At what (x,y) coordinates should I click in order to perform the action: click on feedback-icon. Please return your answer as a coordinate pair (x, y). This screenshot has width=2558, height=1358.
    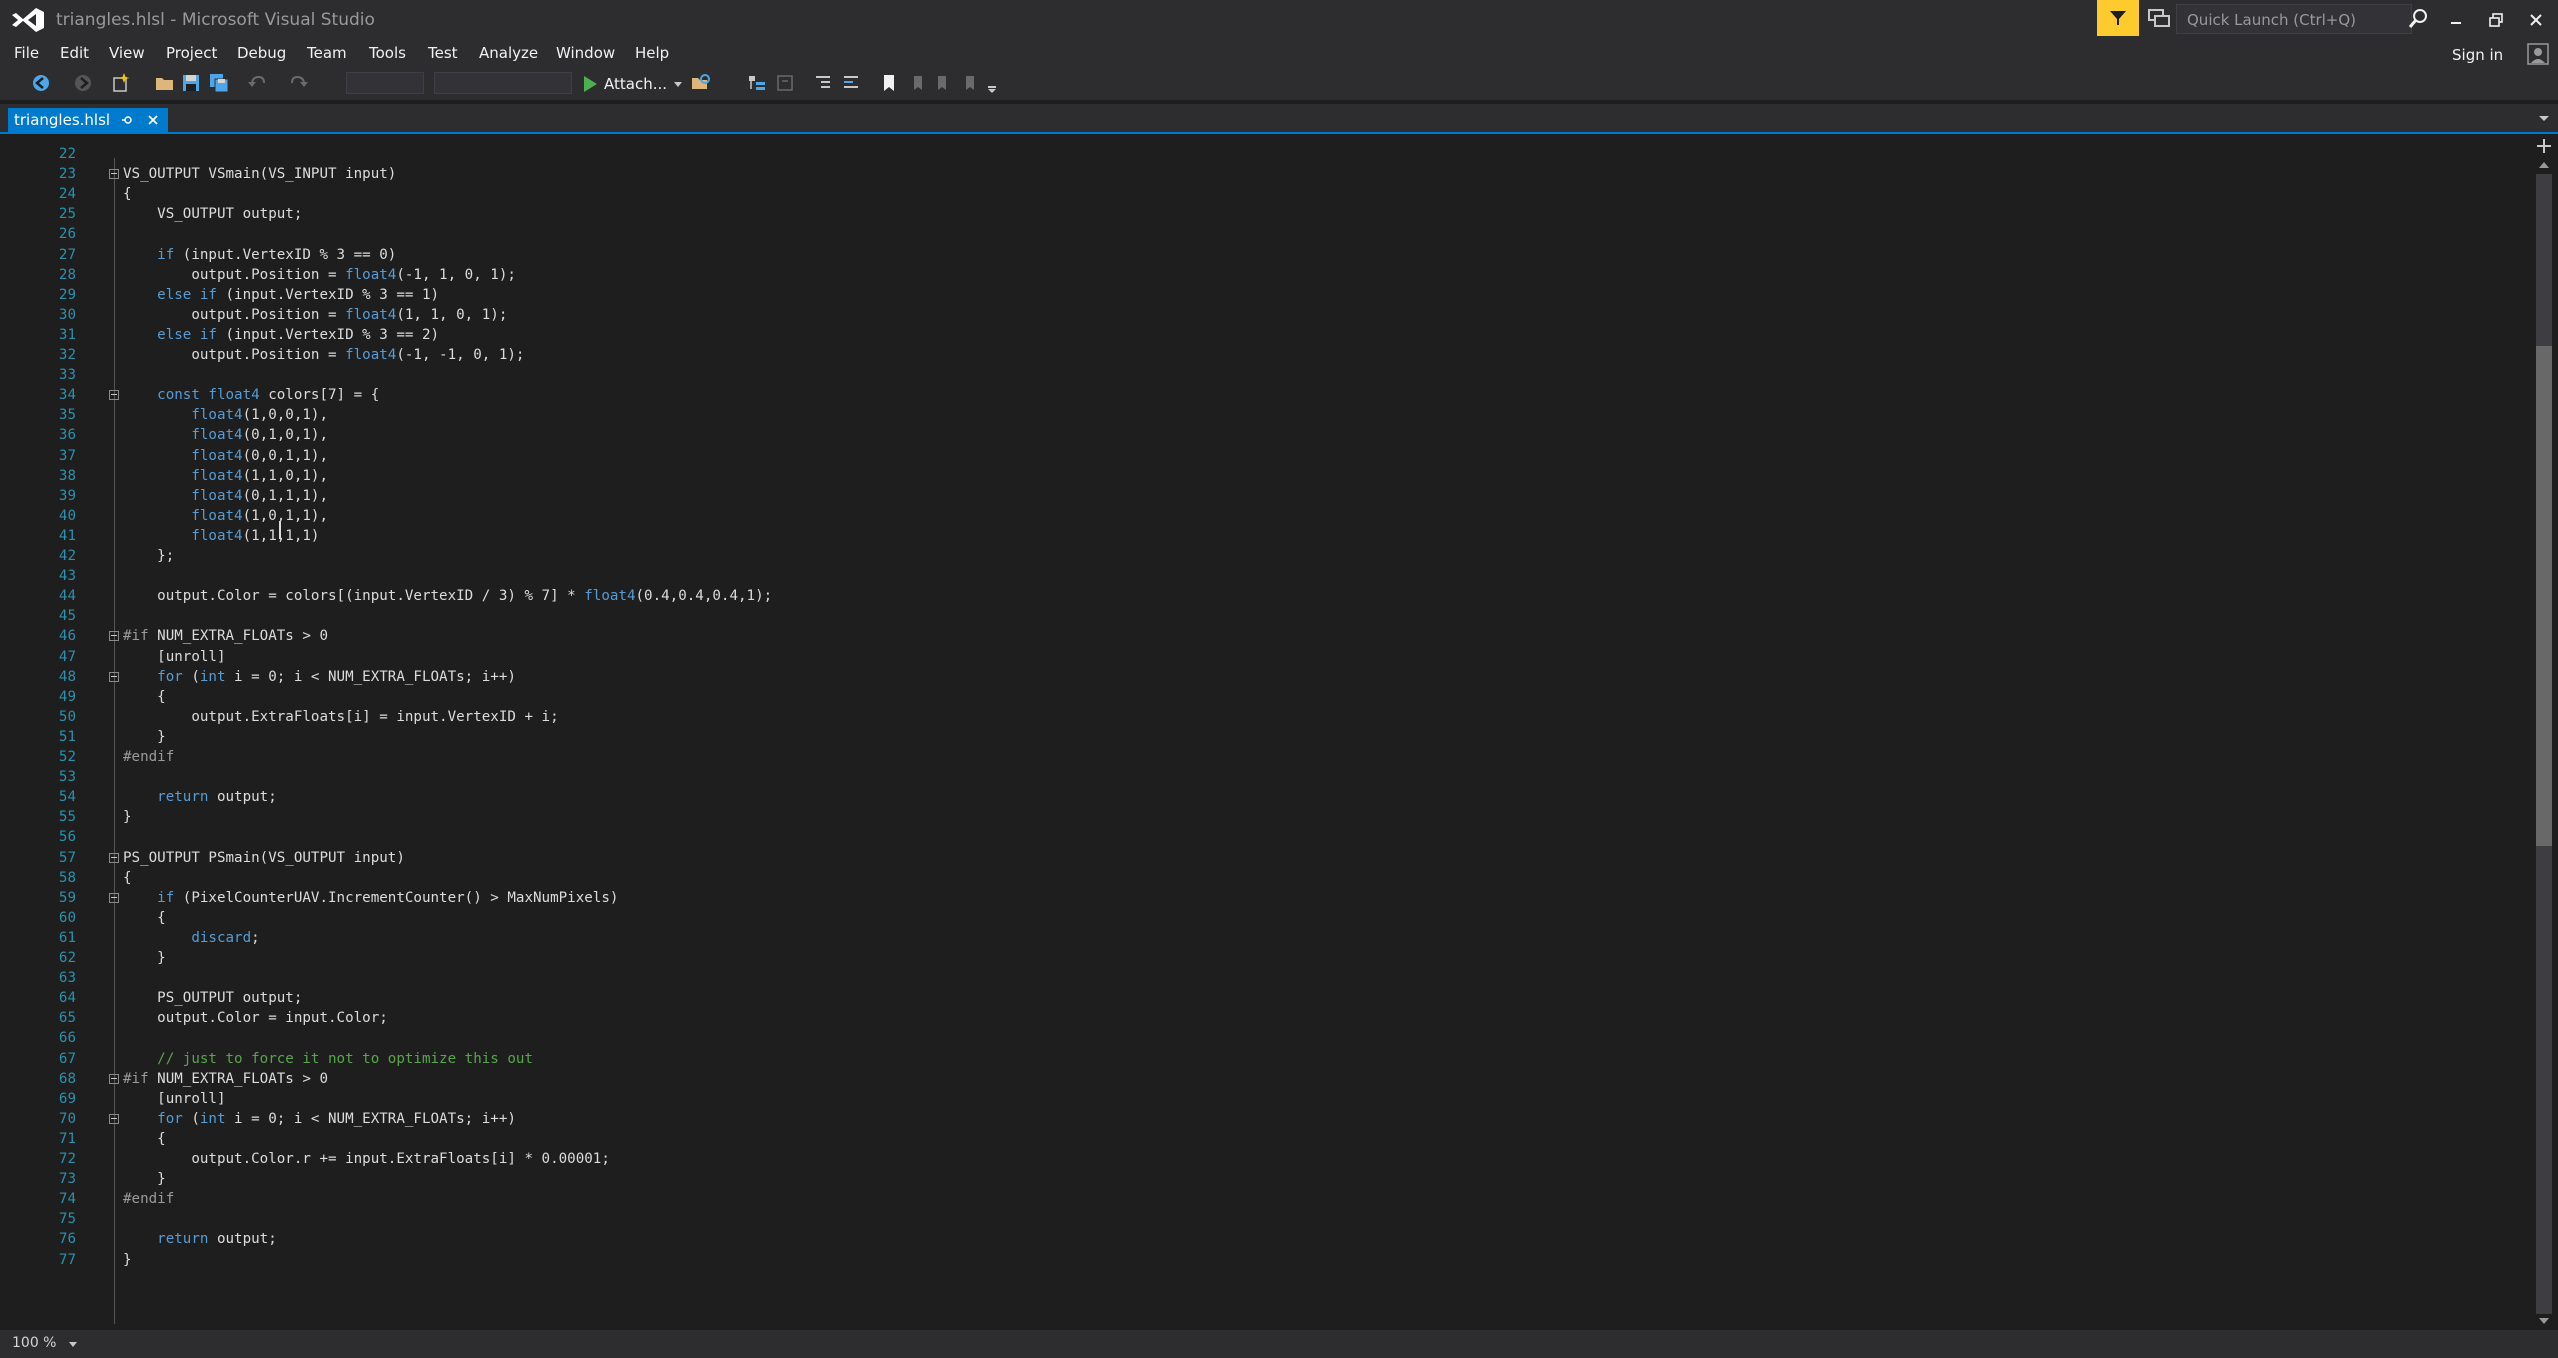
    Looking at the image, I should click on (2159, 19).